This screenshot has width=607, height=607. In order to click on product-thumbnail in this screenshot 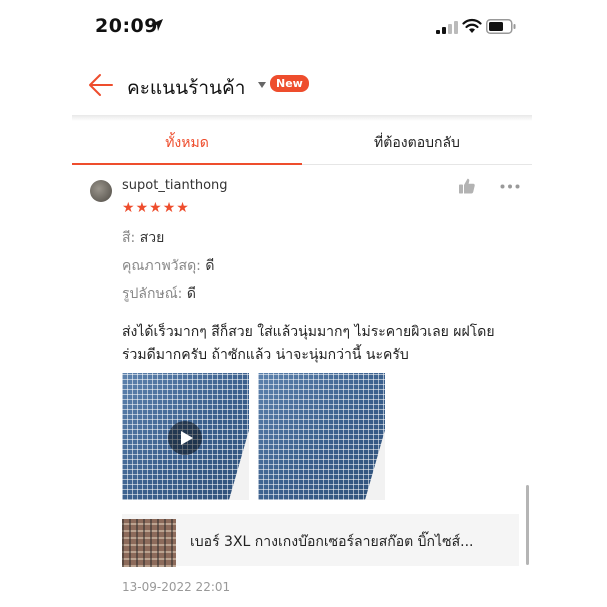, I will do `click(149, 543)`.